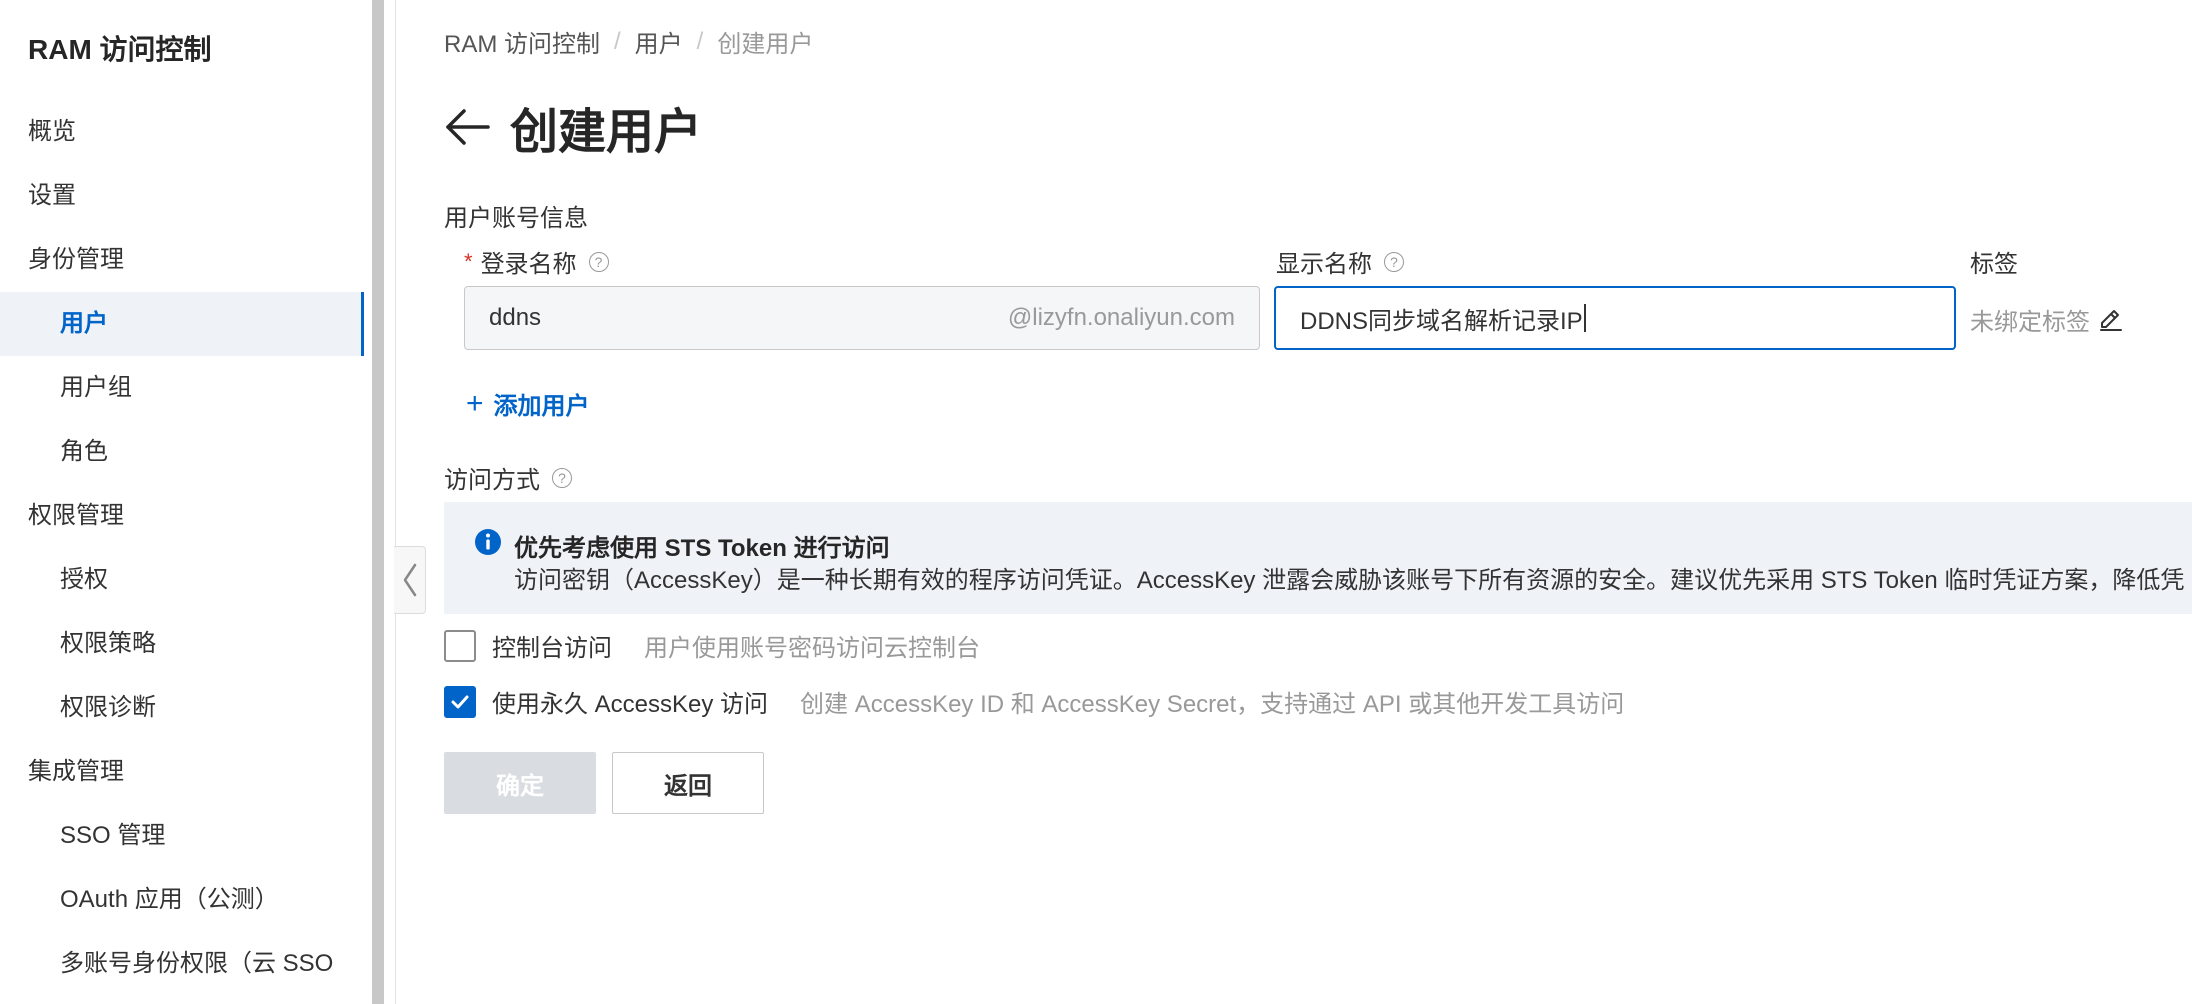 The image size is (2192, 1004). I want to click on display-name-label: 显示名称 ?, so click(1340, 261).